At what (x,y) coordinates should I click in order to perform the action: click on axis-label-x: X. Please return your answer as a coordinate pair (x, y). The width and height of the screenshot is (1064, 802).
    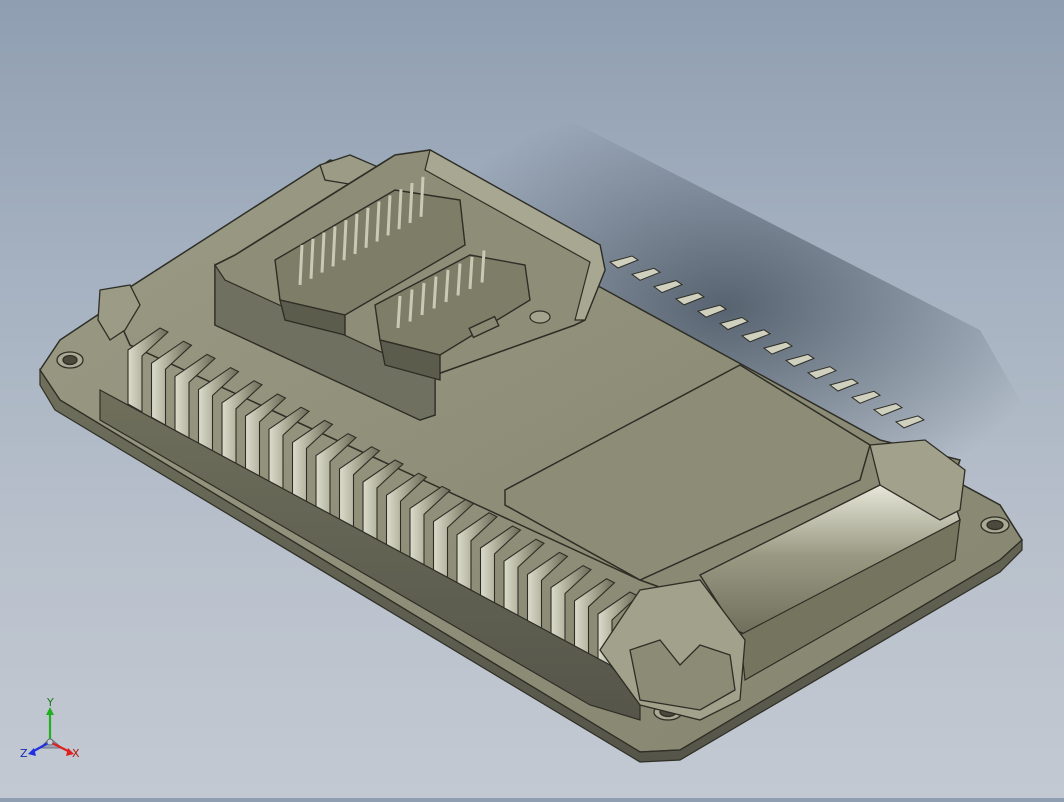
    Looking at the image, I should click on (76, 753).